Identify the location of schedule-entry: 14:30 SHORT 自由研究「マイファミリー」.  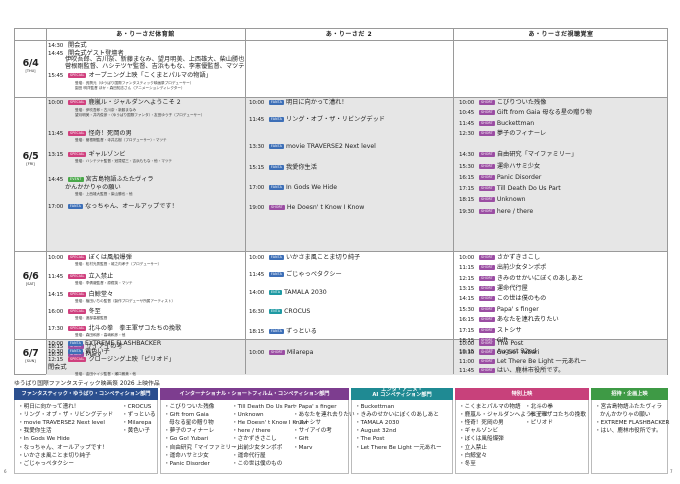
(518, 155).